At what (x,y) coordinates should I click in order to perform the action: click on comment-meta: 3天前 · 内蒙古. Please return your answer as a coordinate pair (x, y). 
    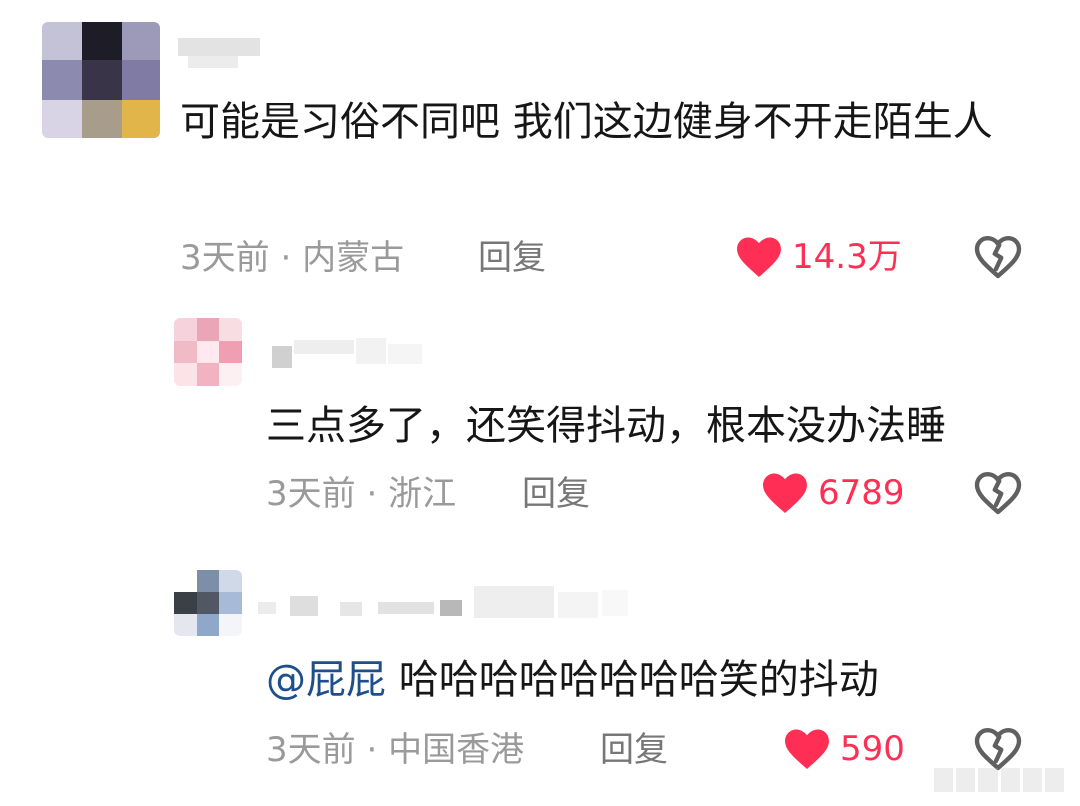
    Looking at the image, I should click on (292, 258).